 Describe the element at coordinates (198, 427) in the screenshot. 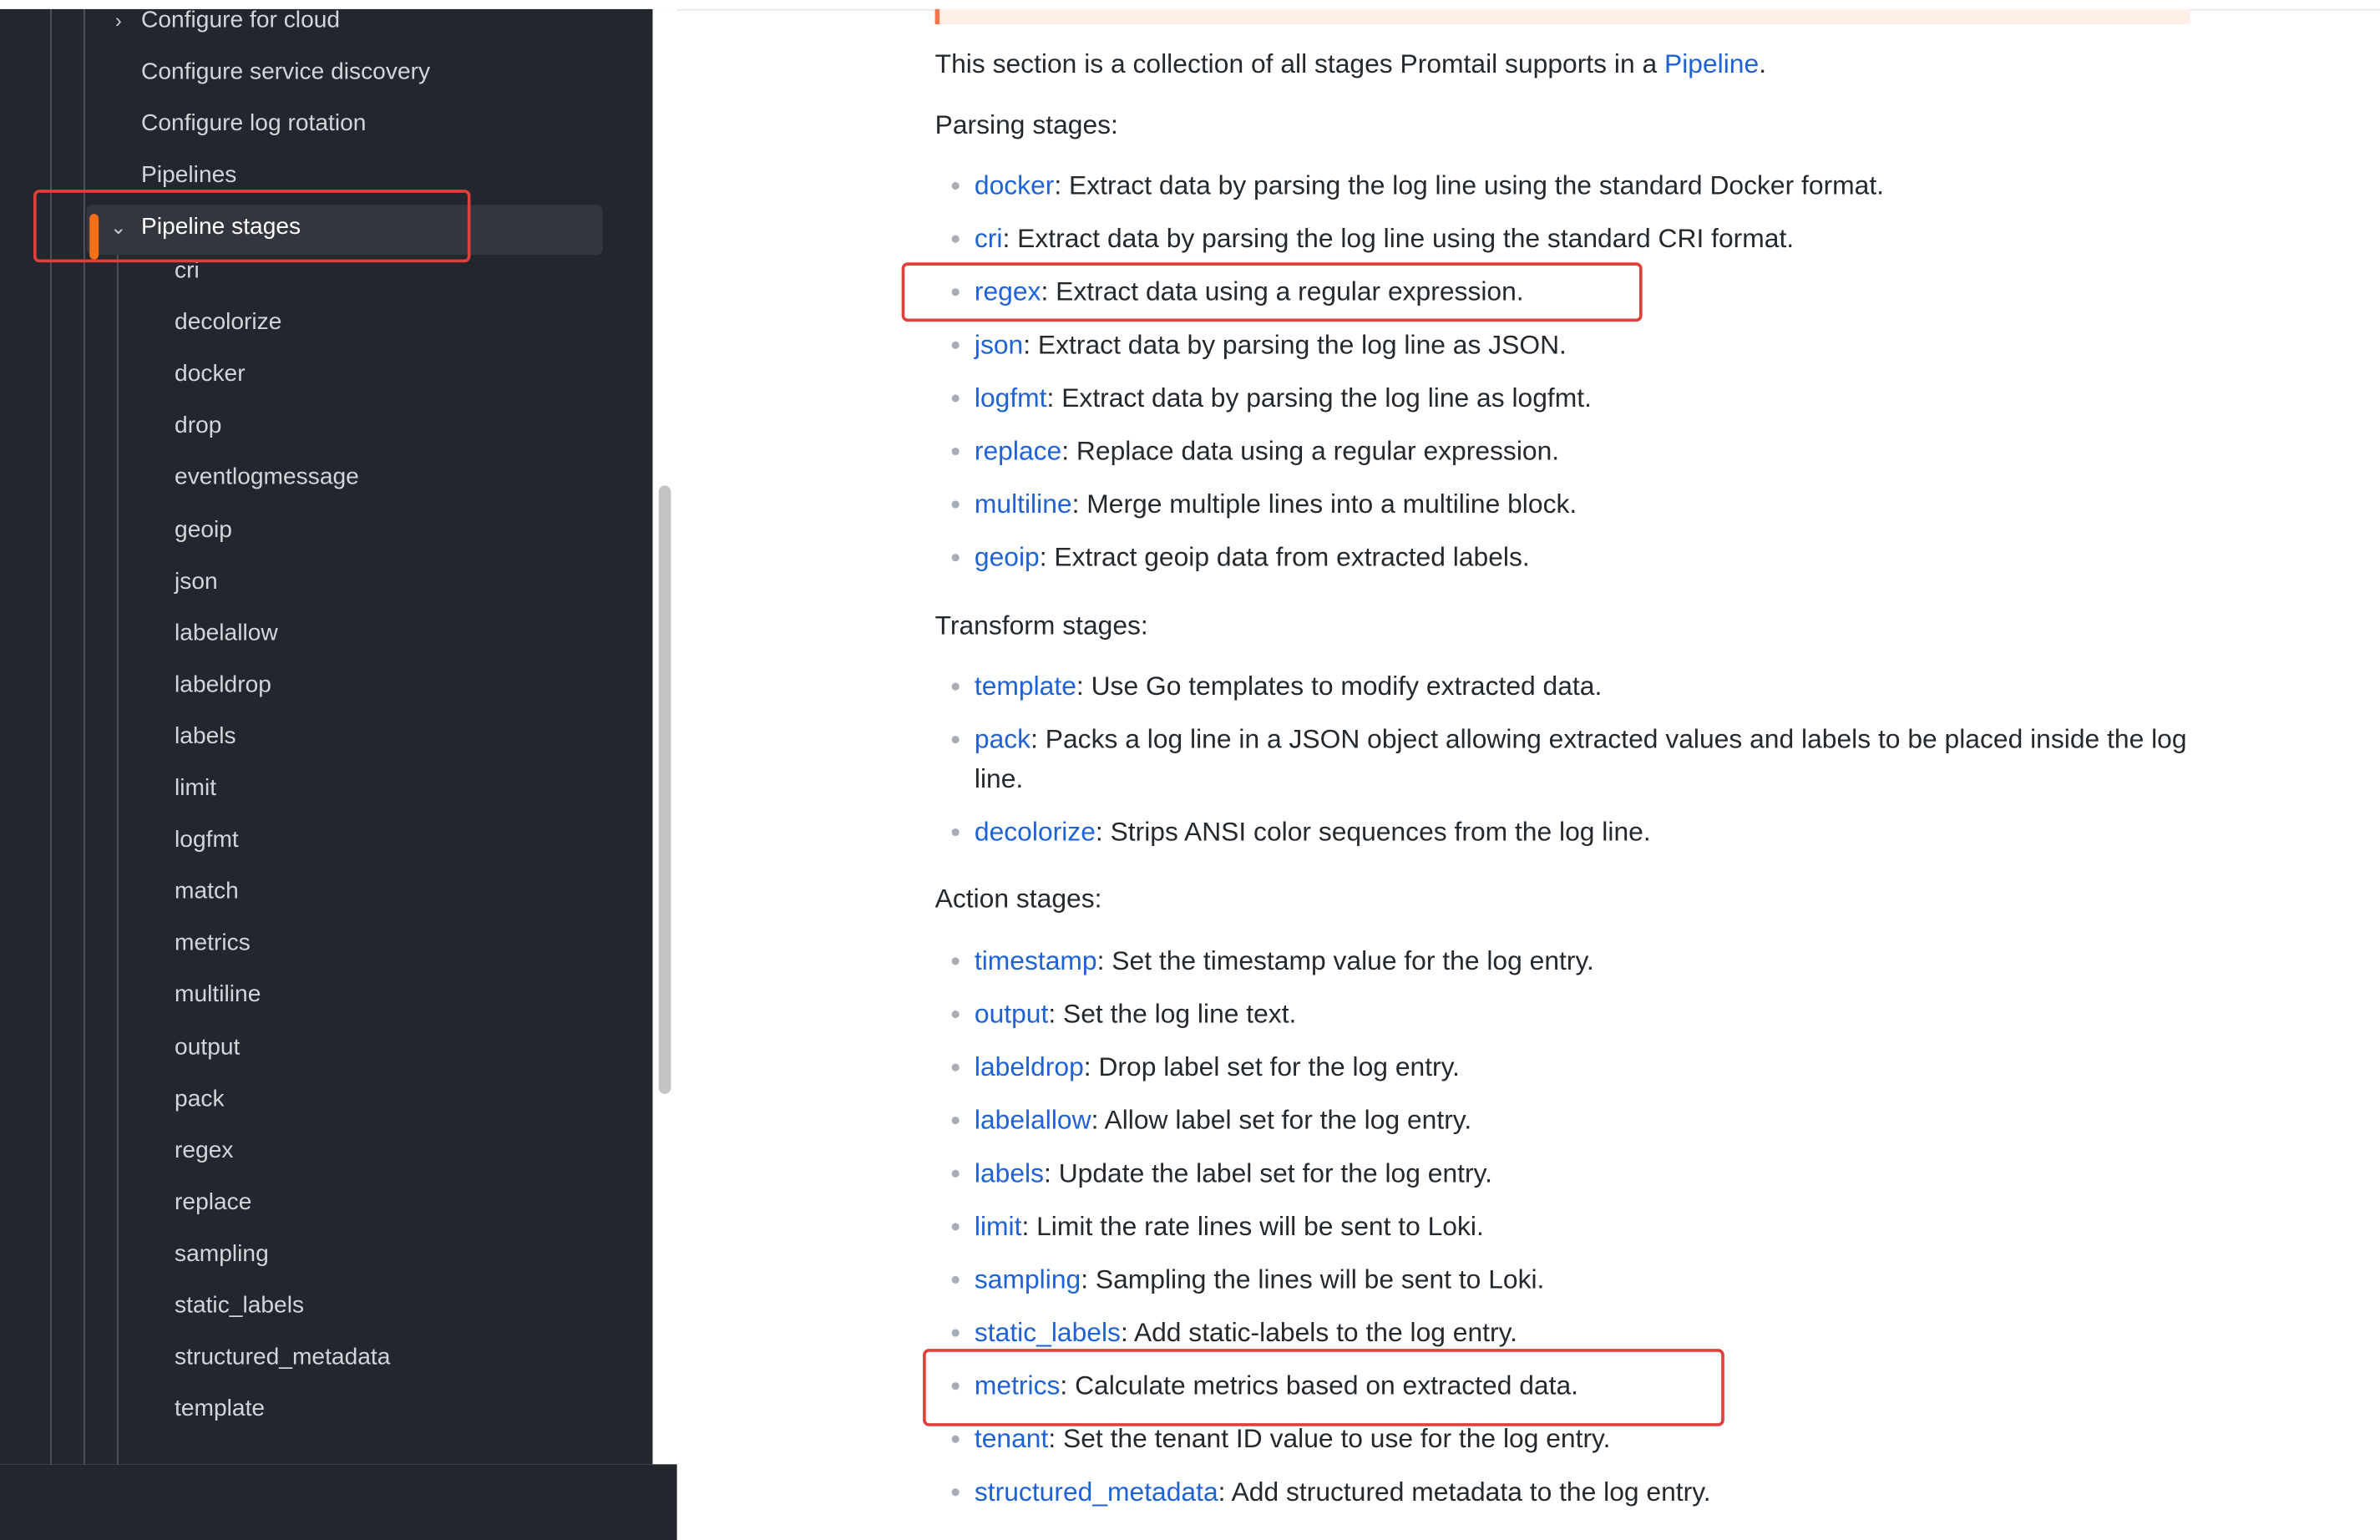

I see `sidebar-item-drop: drop` at that location.